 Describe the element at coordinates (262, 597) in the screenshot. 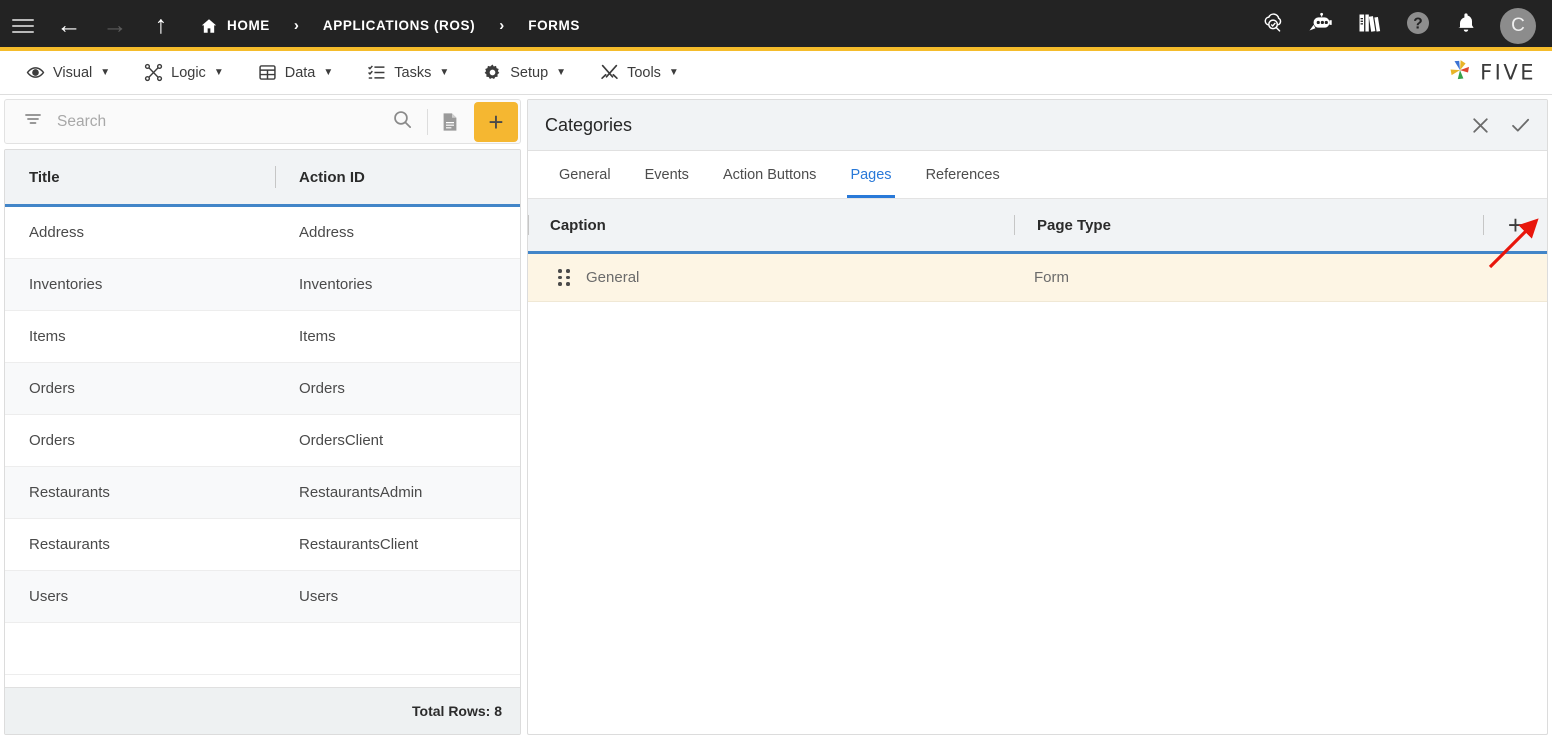

I see `table-row: Users Users` at that location.